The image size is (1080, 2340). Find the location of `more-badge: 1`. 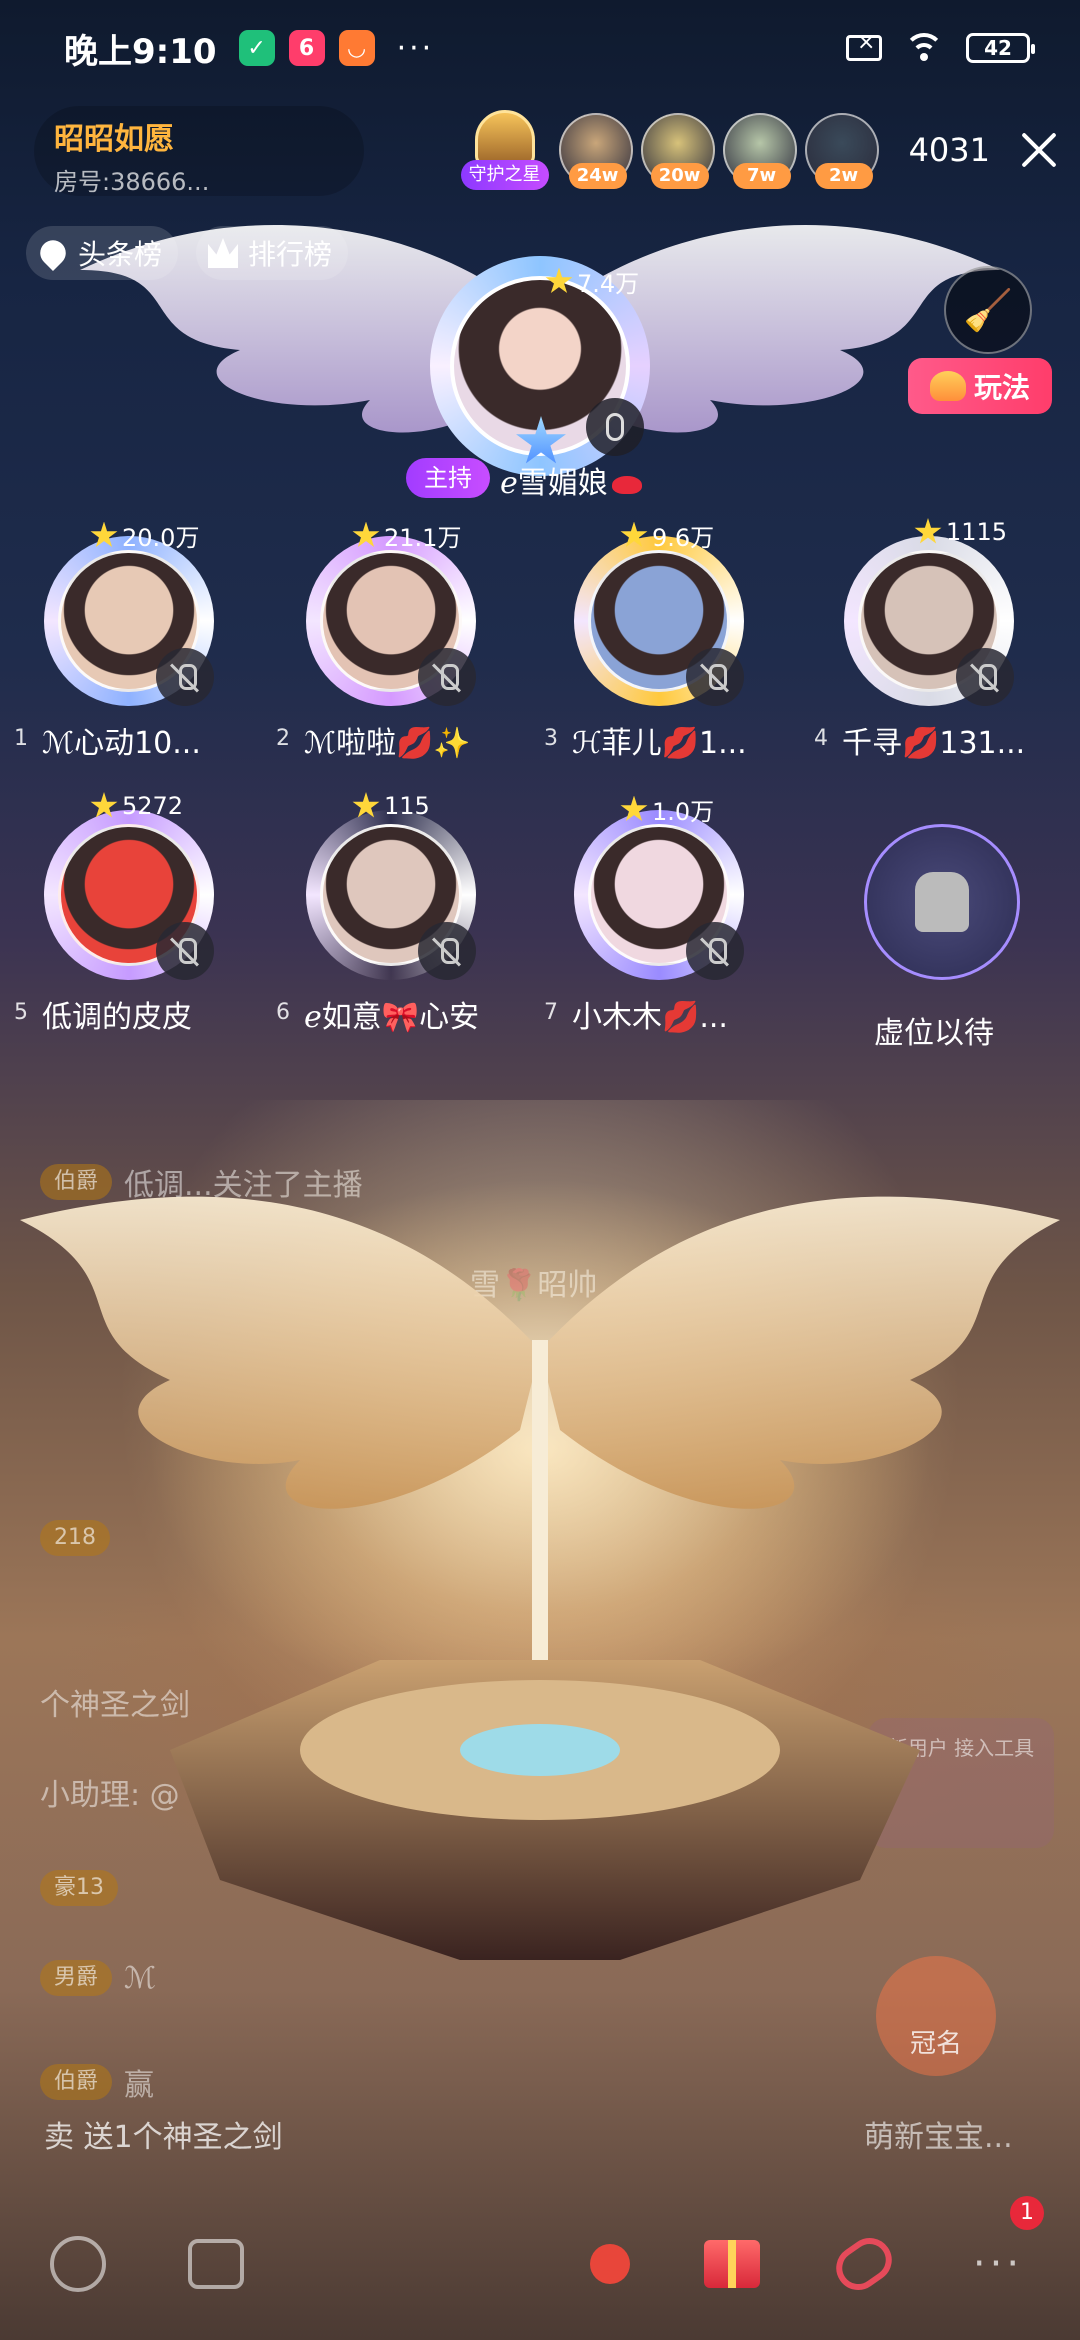

more-badge: 1 is located at coordinates (1027, 2213).